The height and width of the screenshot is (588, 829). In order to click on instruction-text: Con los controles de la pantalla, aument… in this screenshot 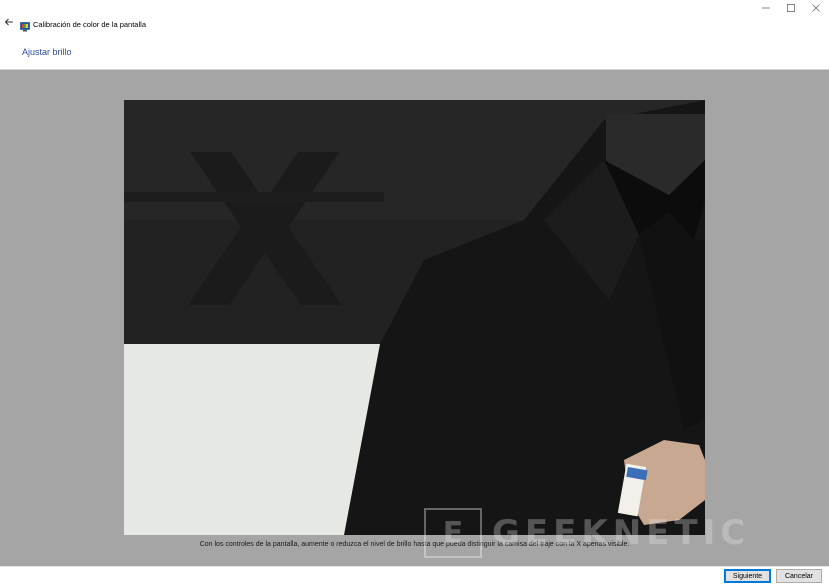, I will do `click(414, 544)`.